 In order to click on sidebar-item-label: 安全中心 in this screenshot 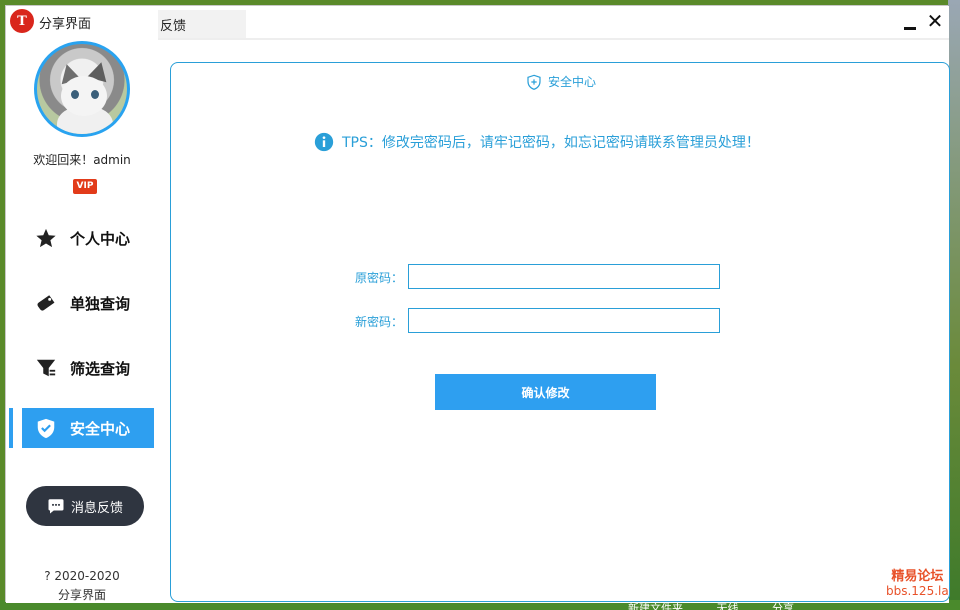, I will do `click(100, 428)`.